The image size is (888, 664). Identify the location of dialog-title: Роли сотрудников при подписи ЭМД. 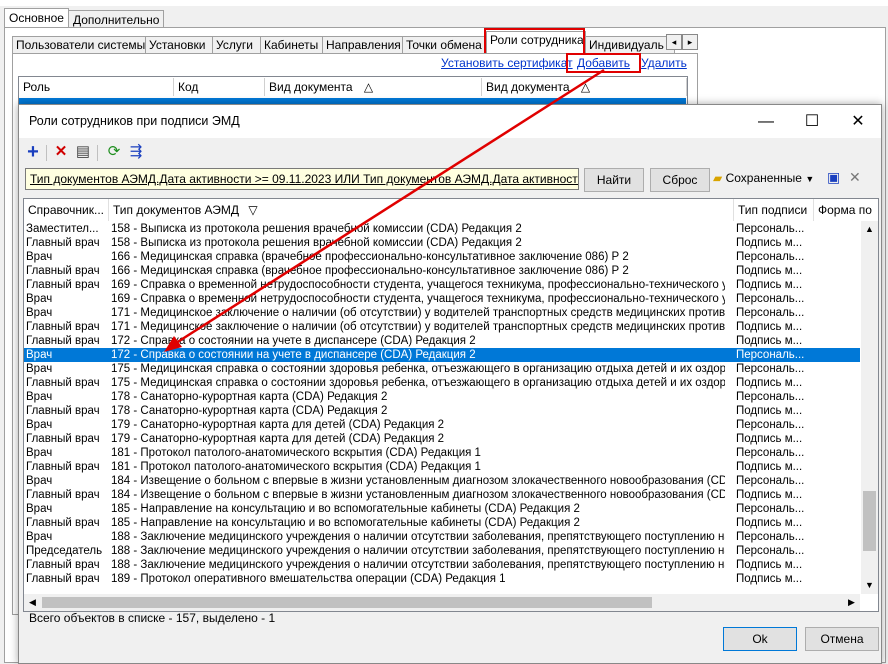
(134, 121).